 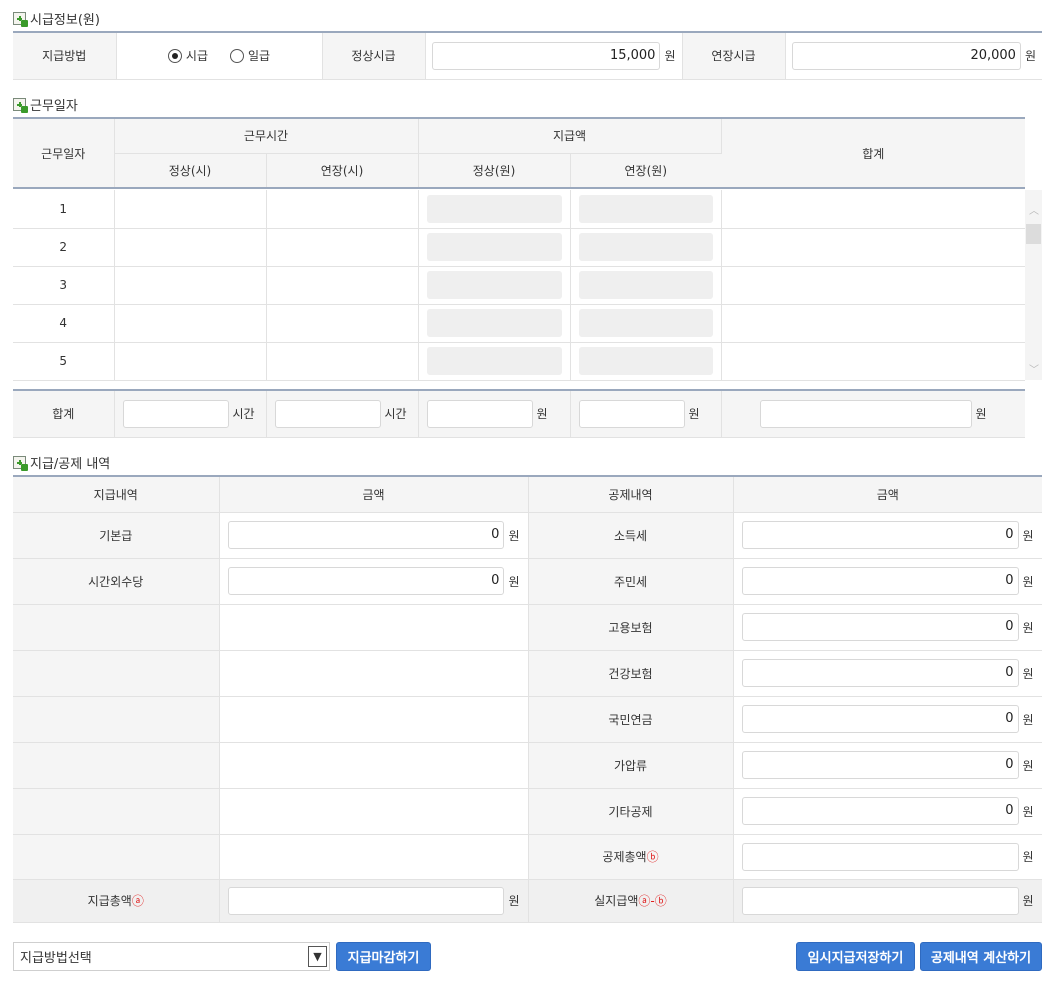 What do you see at coordinates (645, 285) in the screenshot?
I see `overtime-won-field` at bounding box center [645, 285].